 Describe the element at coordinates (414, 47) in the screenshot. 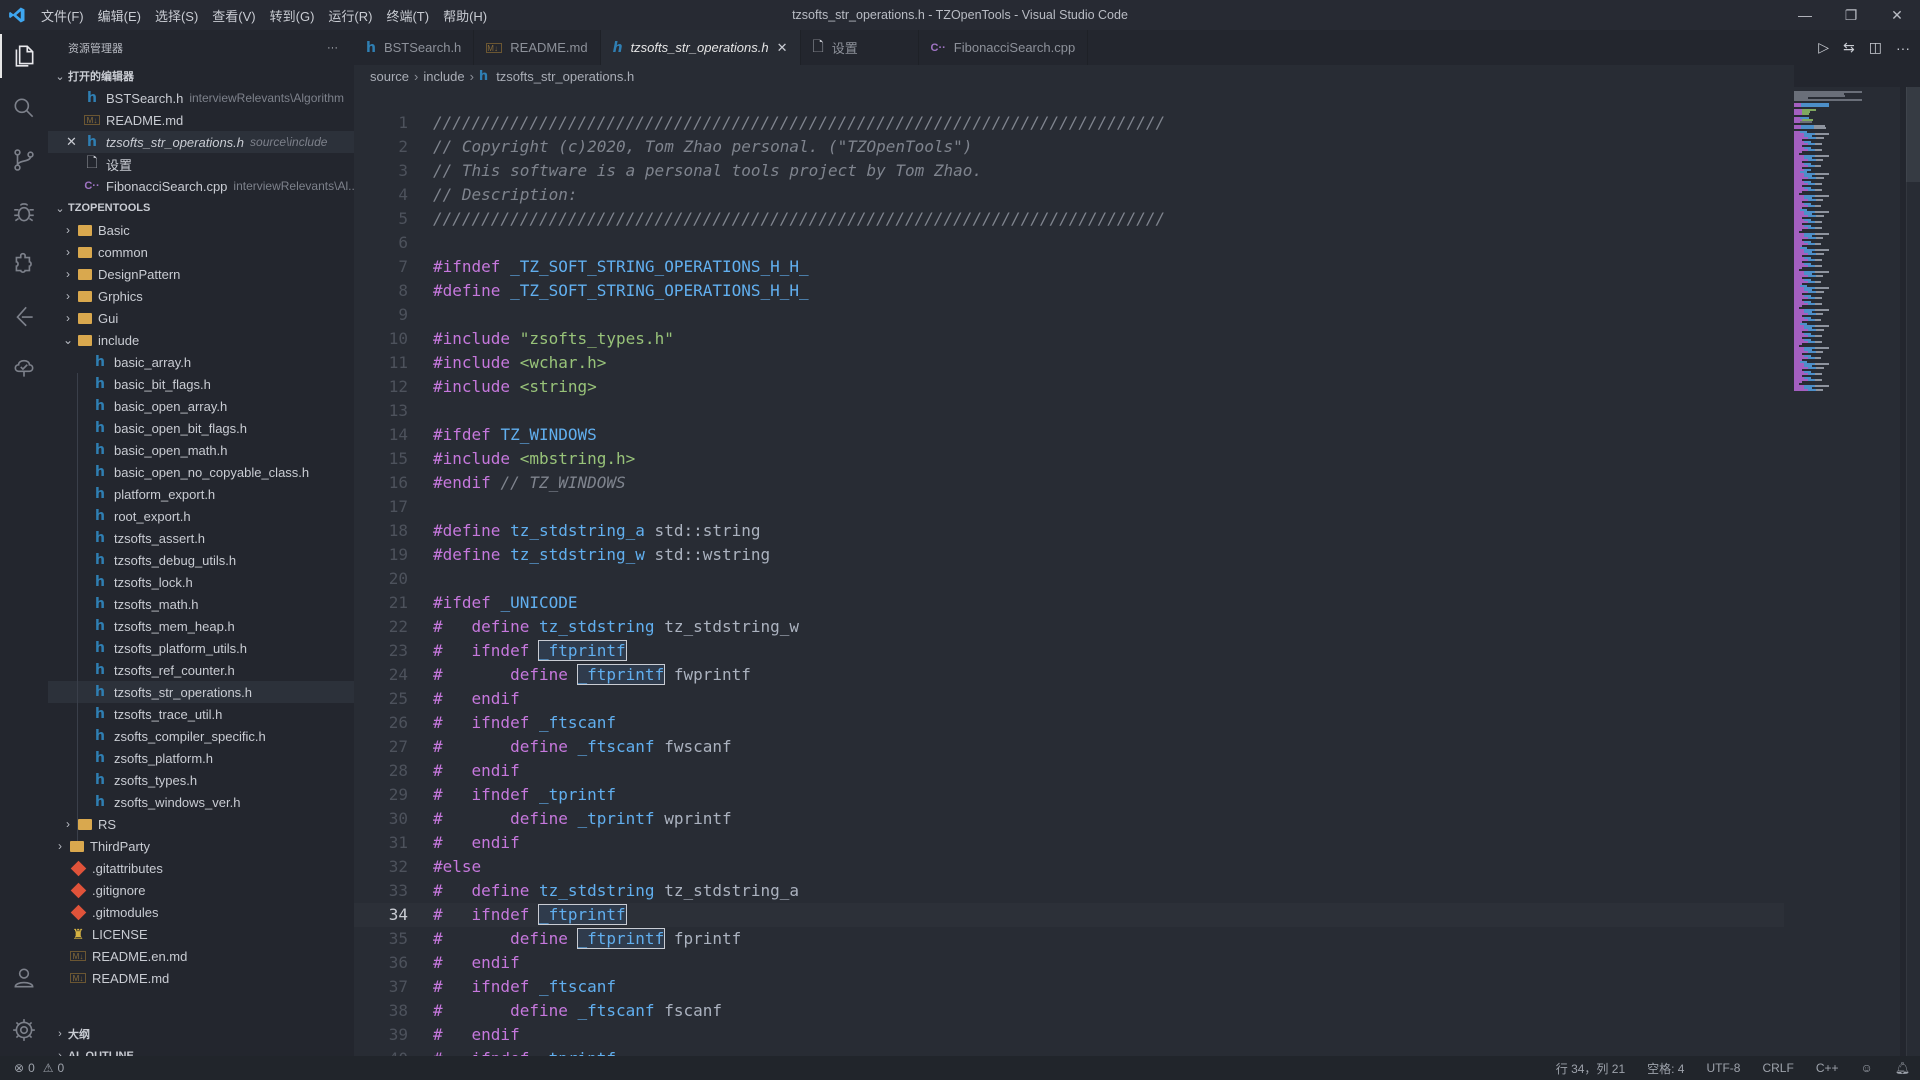

I see `editor-tab: h BSTSearch.h` at that location.